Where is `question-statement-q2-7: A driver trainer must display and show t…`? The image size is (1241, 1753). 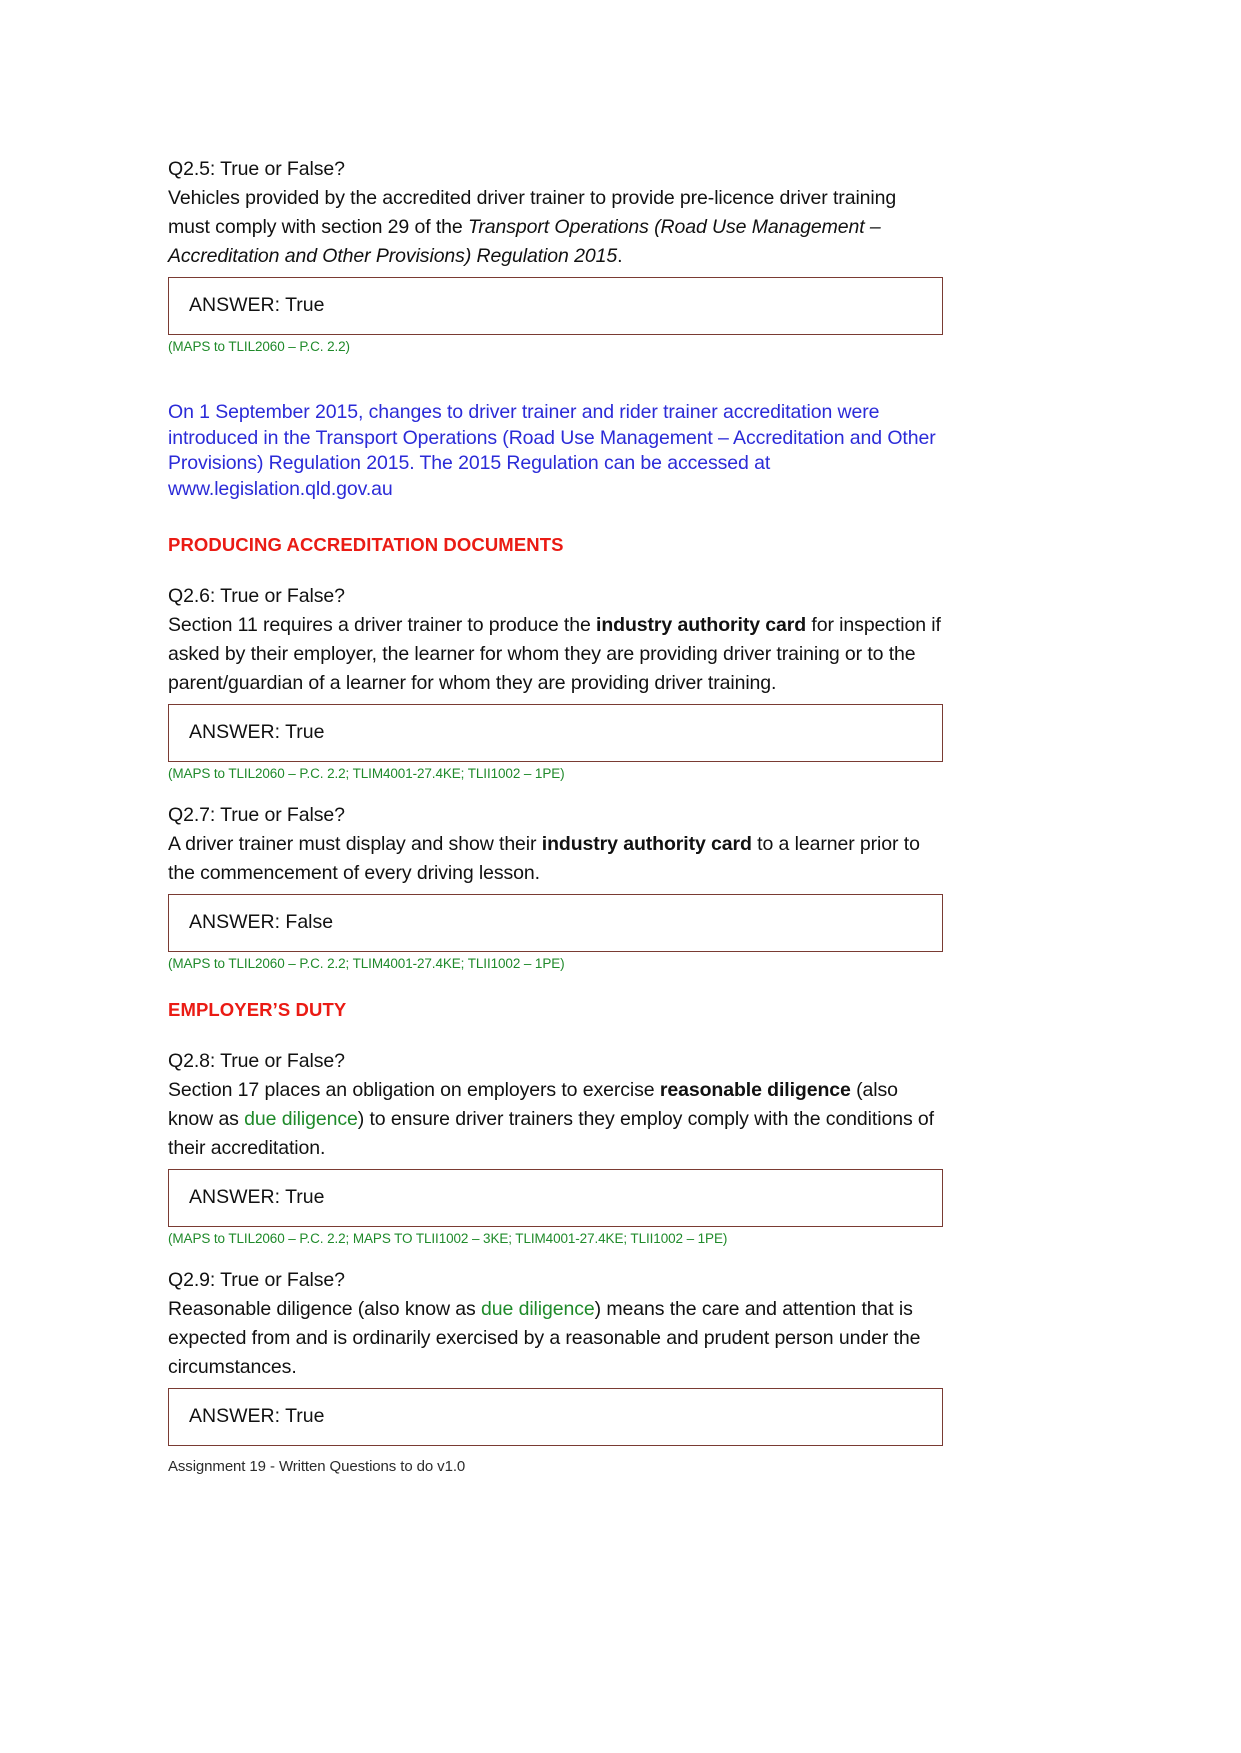 question-statement-q2-7: A driver trainer must display and show t… is located at coordinates (555, 859).